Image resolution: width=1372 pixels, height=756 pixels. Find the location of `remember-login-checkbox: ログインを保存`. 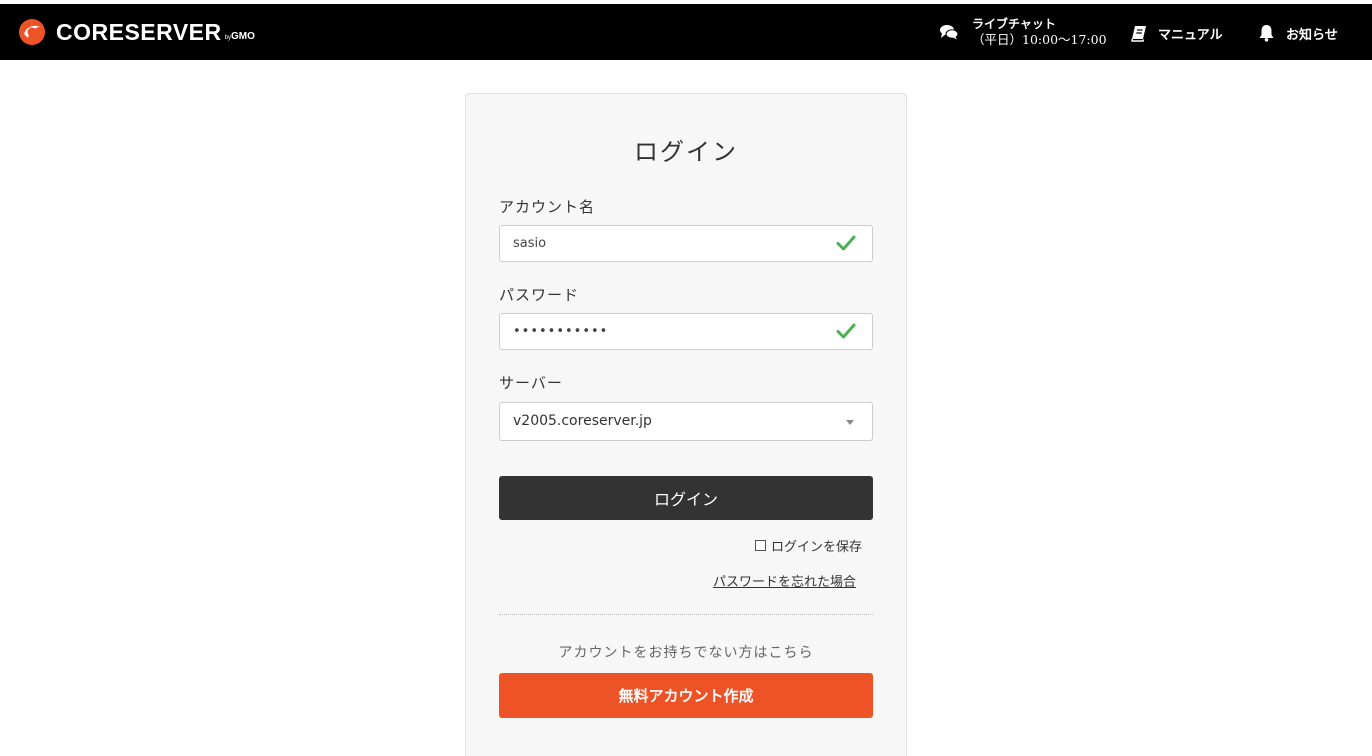

remember-login-checkbox: ログインを保存 is located at coordinates (809, 546).